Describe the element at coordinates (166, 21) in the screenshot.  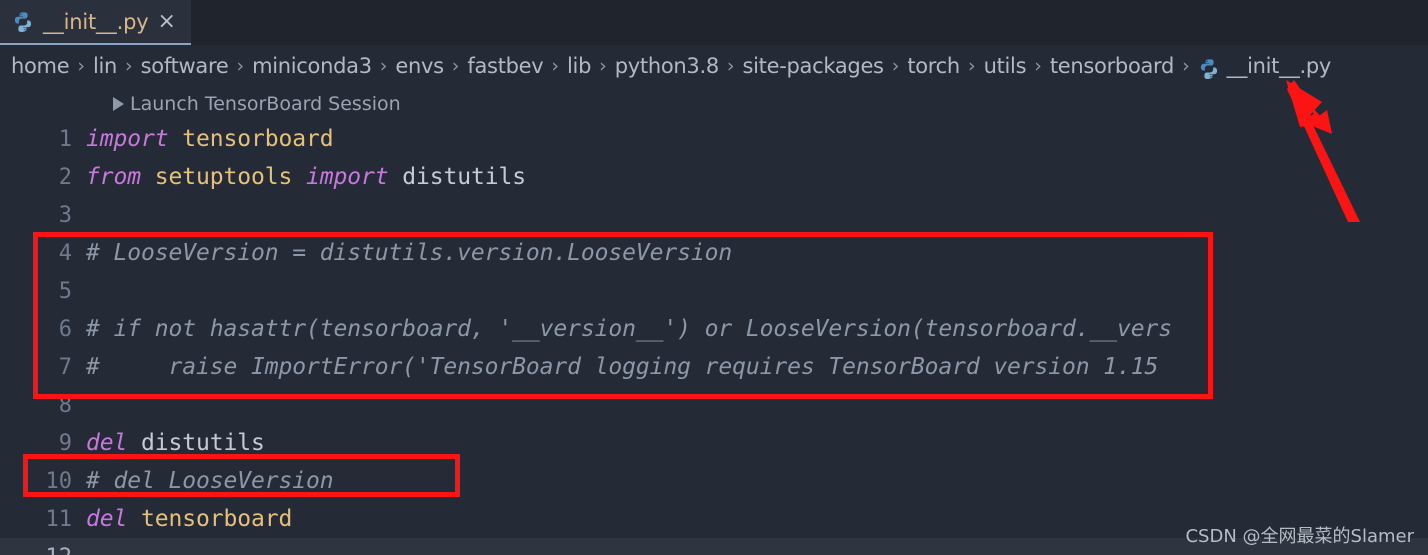
I see `close-icon: ×` at that location.